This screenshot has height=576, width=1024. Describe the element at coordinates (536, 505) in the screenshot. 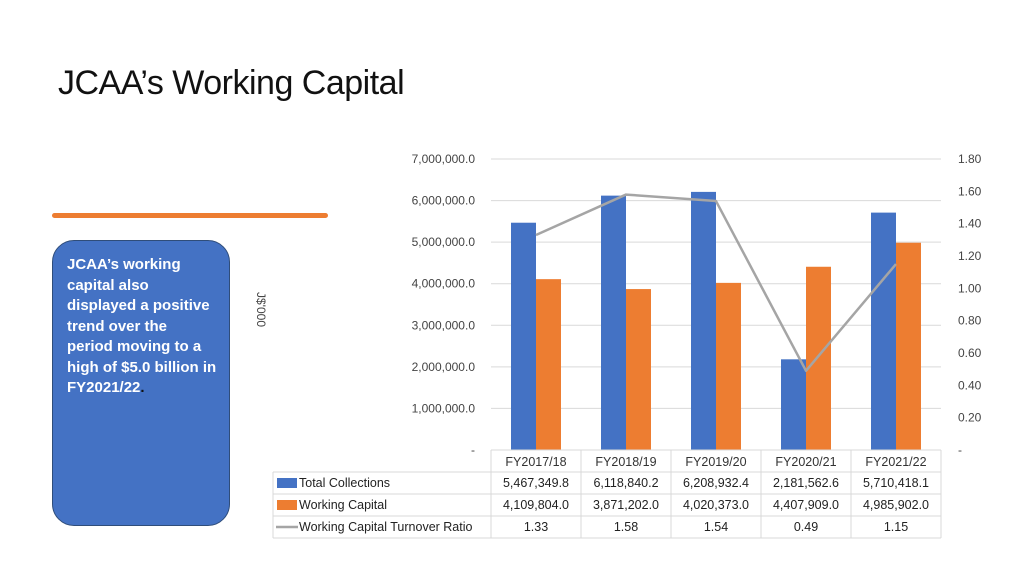

I see `table-cell-value: 4,109,804.0` at that location.